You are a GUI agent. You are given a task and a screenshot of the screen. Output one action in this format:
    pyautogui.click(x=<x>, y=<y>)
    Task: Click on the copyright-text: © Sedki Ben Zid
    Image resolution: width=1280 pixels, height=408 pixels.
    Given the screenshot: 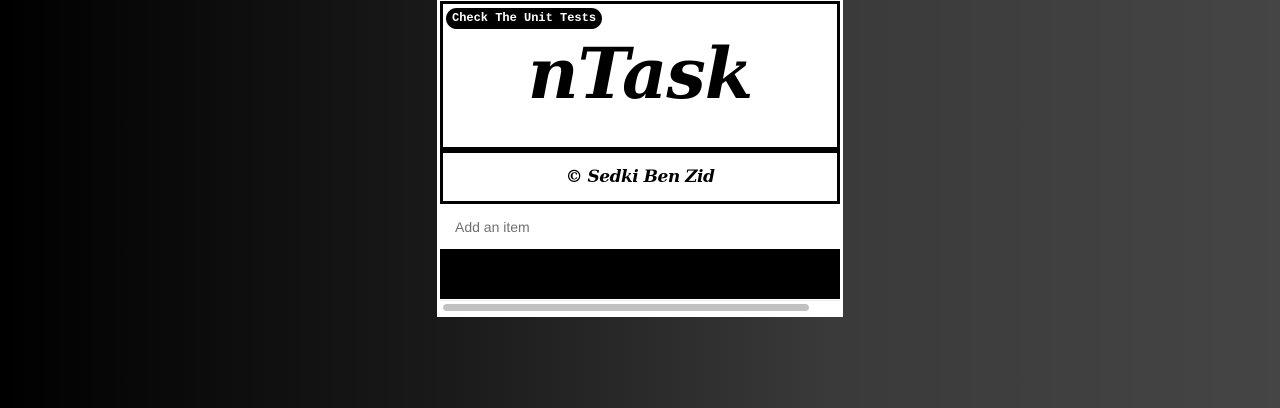 What is the action you would take?
    pyautogui.click(x=640, y=177)
    